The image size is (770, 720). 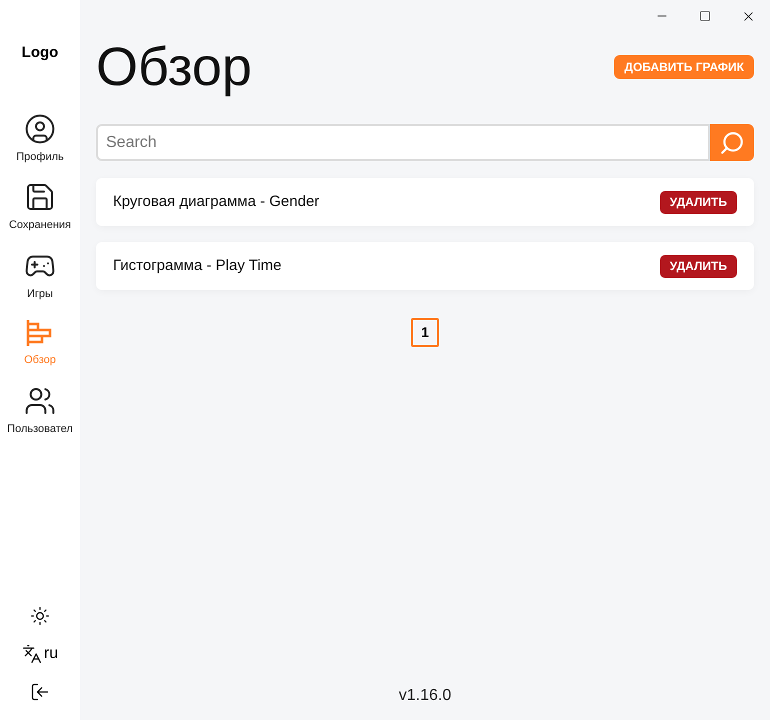 What do you see at coordinates (197, 266) in the screenshot?
I see `chart-name: Гистограмма - Play Time` at bounding box center [197, 266].